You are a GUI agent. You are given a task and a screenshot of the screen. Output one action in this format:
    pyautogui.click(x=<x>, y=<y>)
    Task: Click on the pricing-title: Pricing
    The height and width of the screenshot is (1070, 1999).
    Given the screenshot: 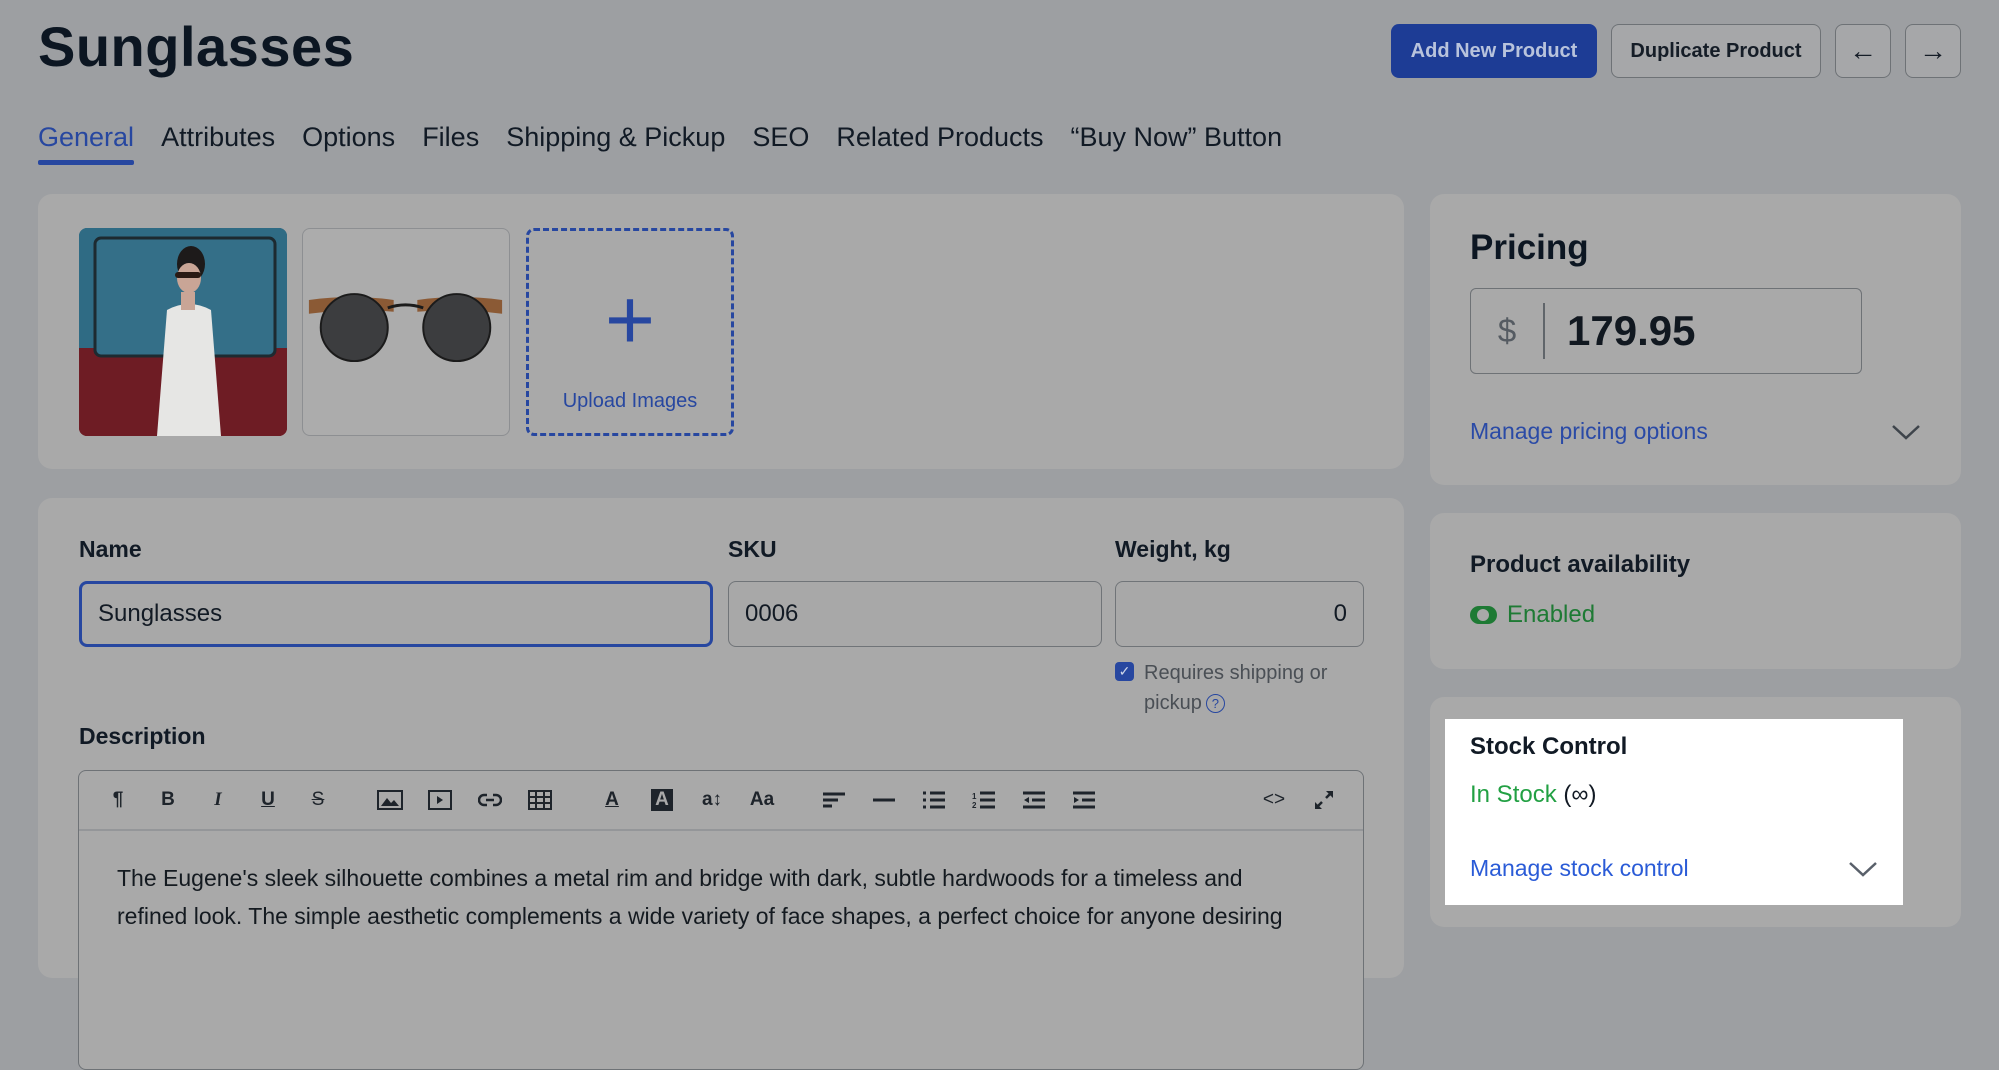 What is the action you would take?
    pyautogui.click(x=1529, y=247)
    